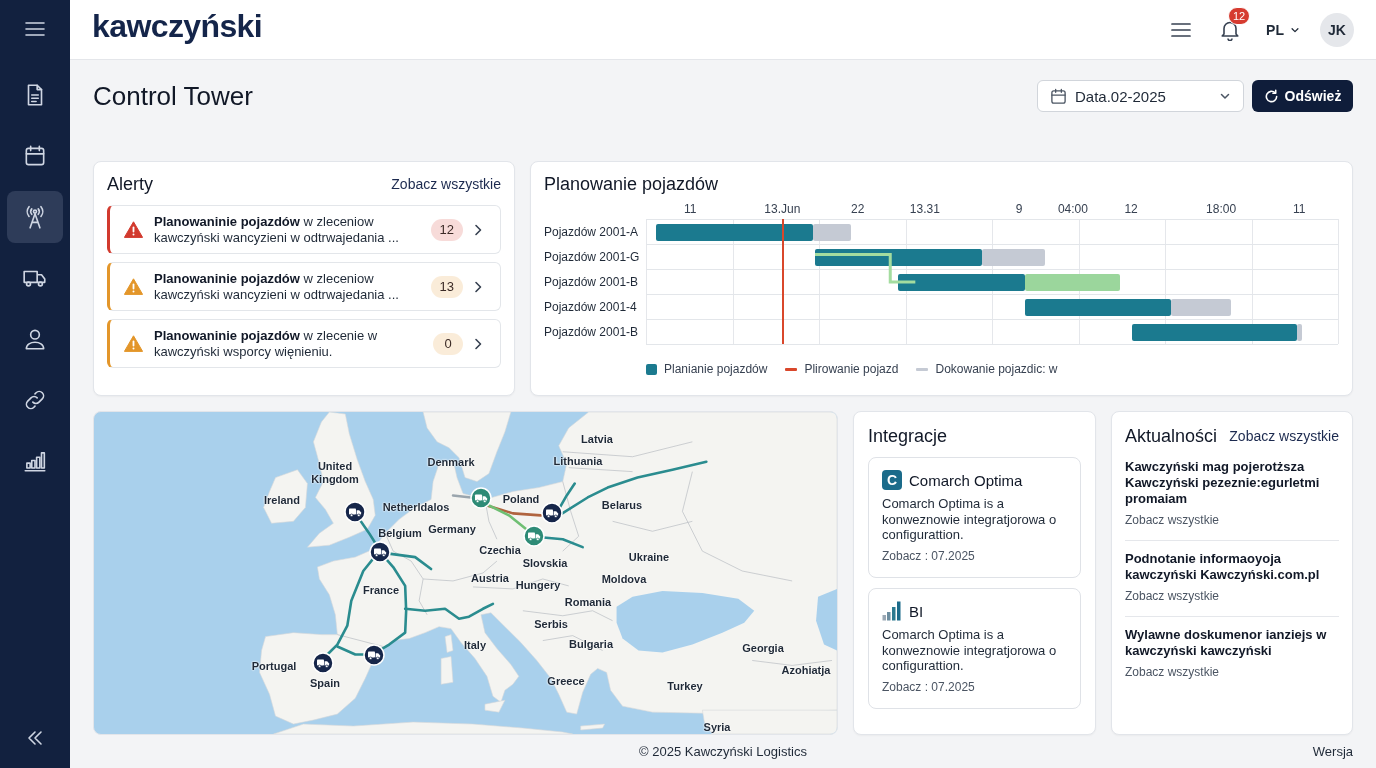 Image resolution: width=1376 pixels, height=768 pixels. What do you see at coordinates (685, 686) in the screenshot?
I see `country-label: Turkey` at bounding box center [685, 686].